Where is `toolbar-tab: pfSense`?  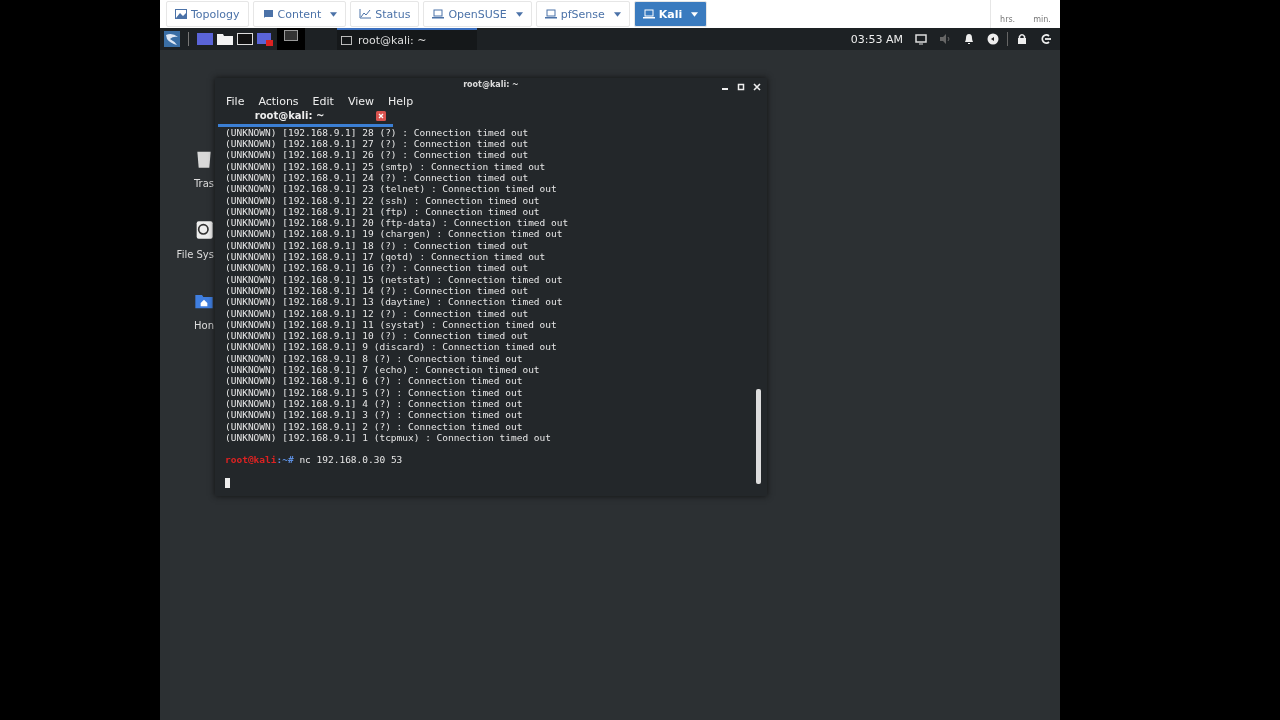 toolbar-tab: pfSense is located at coordinates (582, 14).